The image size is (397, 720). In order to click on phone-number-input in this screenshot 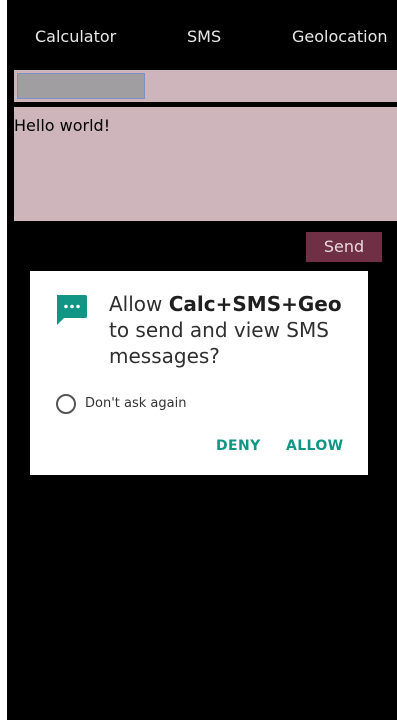, I will do `click(81, 86)`.